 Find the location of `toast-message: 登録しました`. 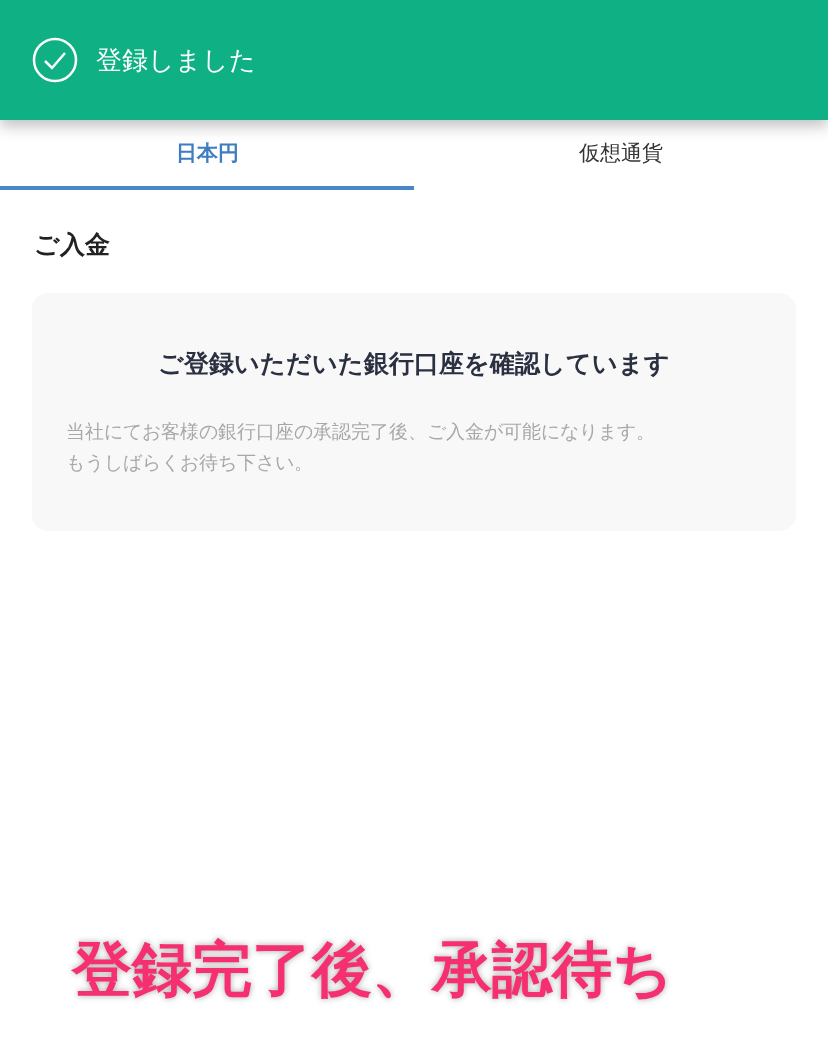

toast-message: 登録しました is located at coordinates (176, 60).